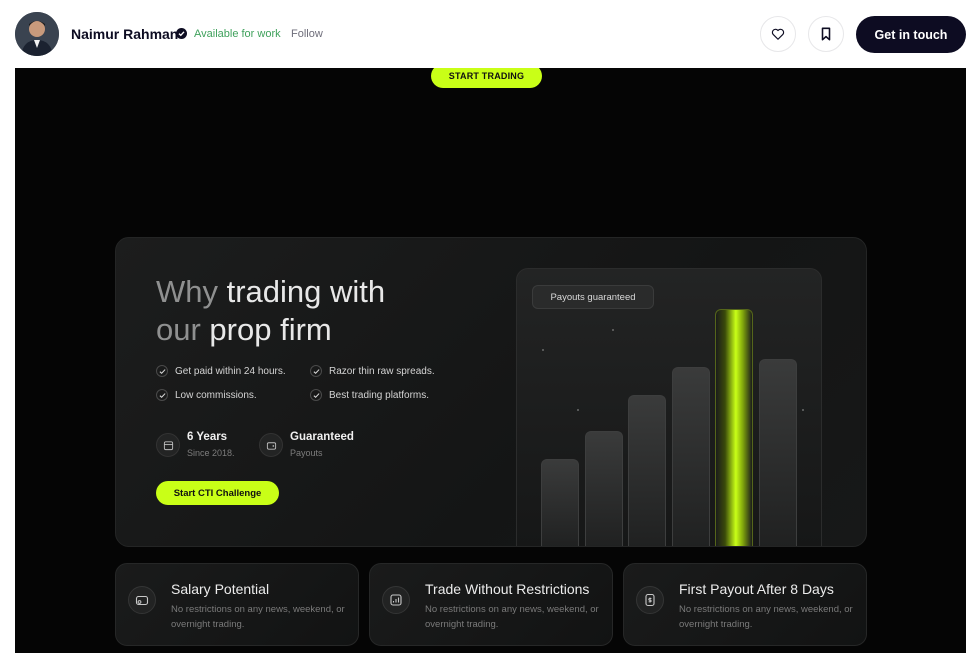 The height and width of the screenshot is (653, 974). What do you see at coordinates (211, 453) in the screenshot?
I see `stat-subtitle: Since 2018.` at bounding box center [211, 453].